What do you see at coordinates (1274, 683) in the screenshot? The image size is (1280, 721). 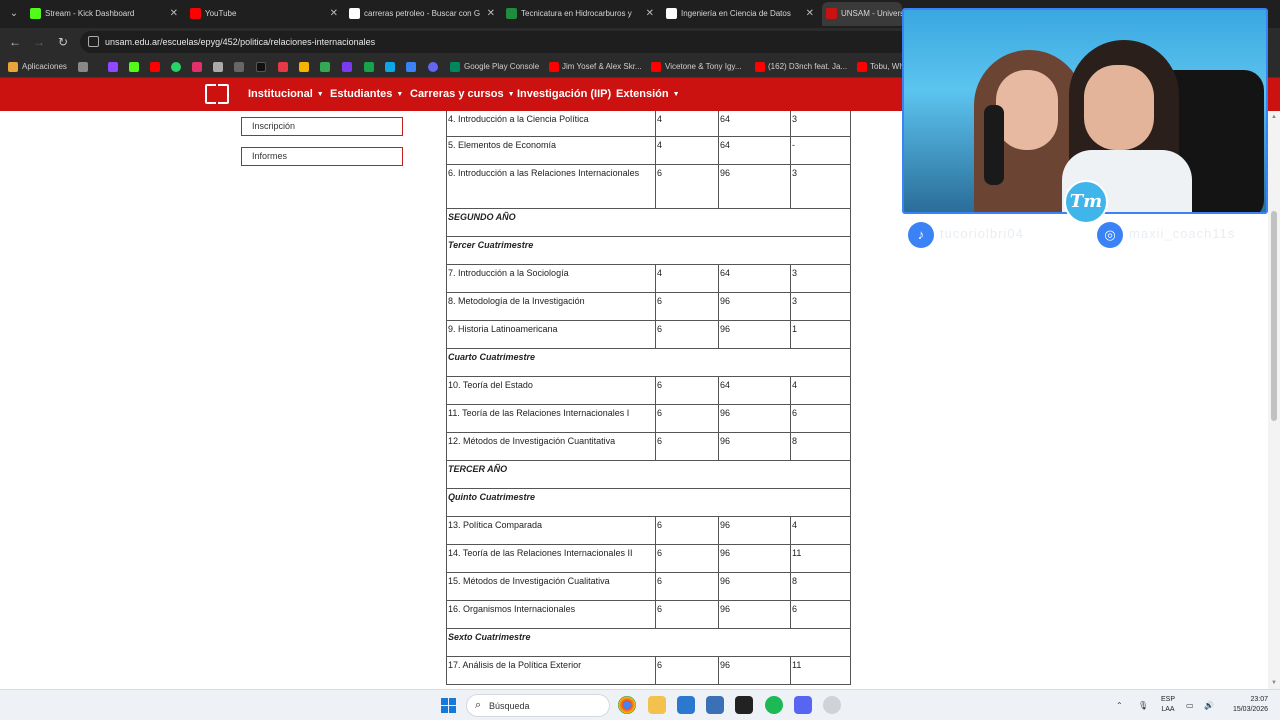 I see `scroll-down-icon: ▼` at bounding box center [1274, 683].